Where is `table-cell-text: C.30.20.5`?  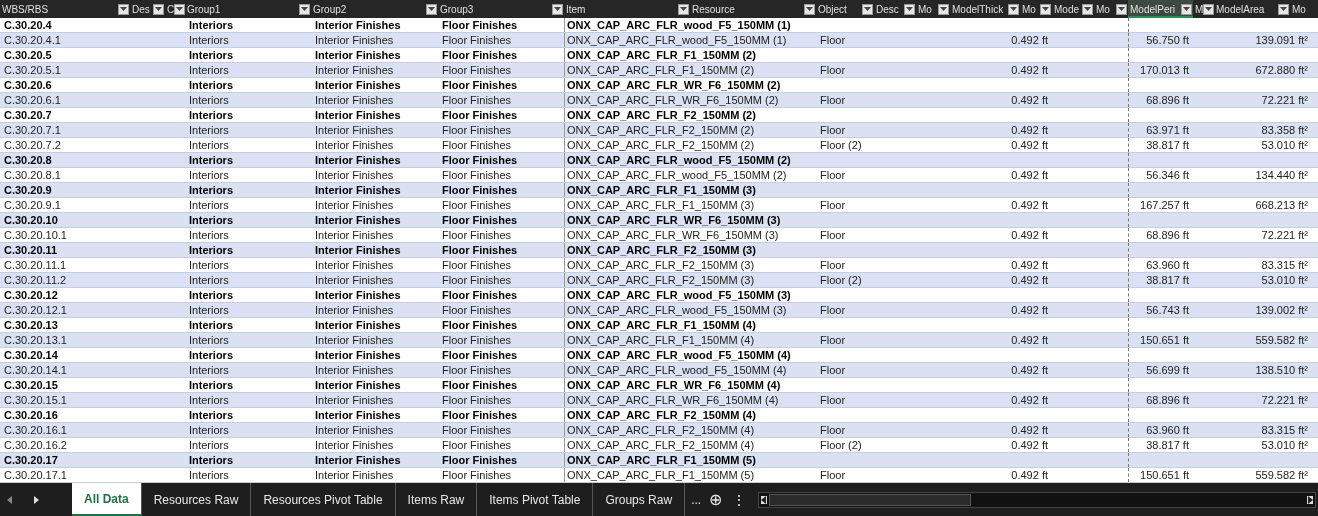 table-cell-text: C.30.20.5 is located at coordinates (28, 55).